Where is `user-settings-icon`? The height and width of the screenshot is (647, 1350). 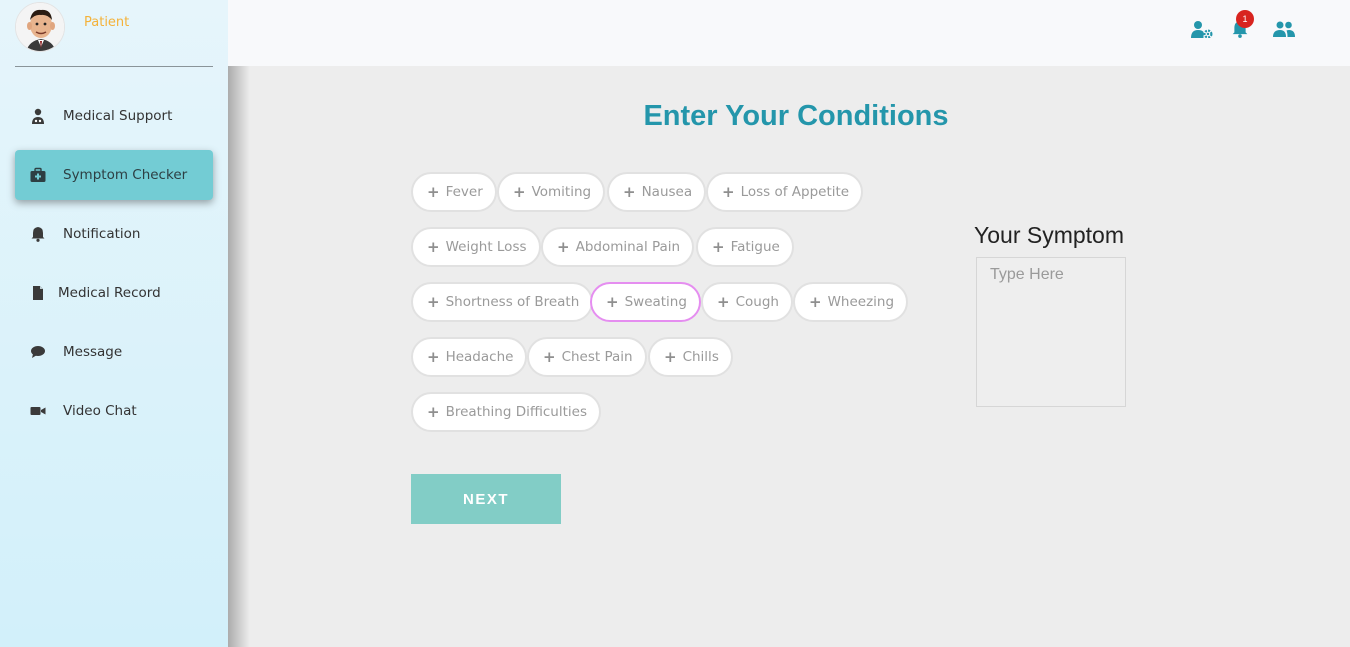 user-settings-icon is located at coordinates (1202, 29).